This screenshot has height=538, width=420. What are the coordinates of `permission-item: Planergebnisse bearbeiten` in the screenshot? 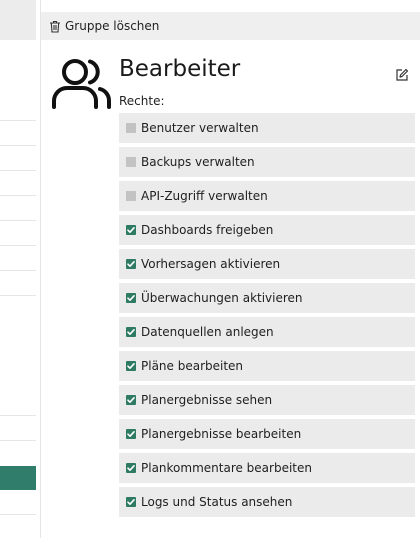 It's located at (267, 434).